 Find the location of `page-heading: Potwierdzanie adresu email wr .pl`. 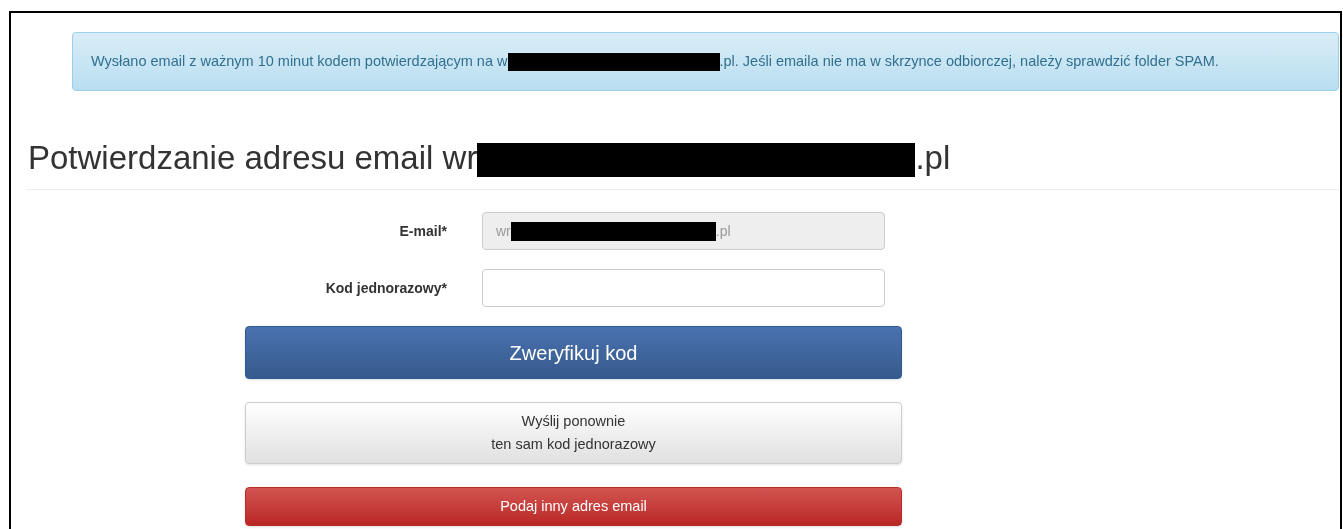

page-heading: Potwierdzanie adresu email wr .pl is located at coordinates (489, 158).